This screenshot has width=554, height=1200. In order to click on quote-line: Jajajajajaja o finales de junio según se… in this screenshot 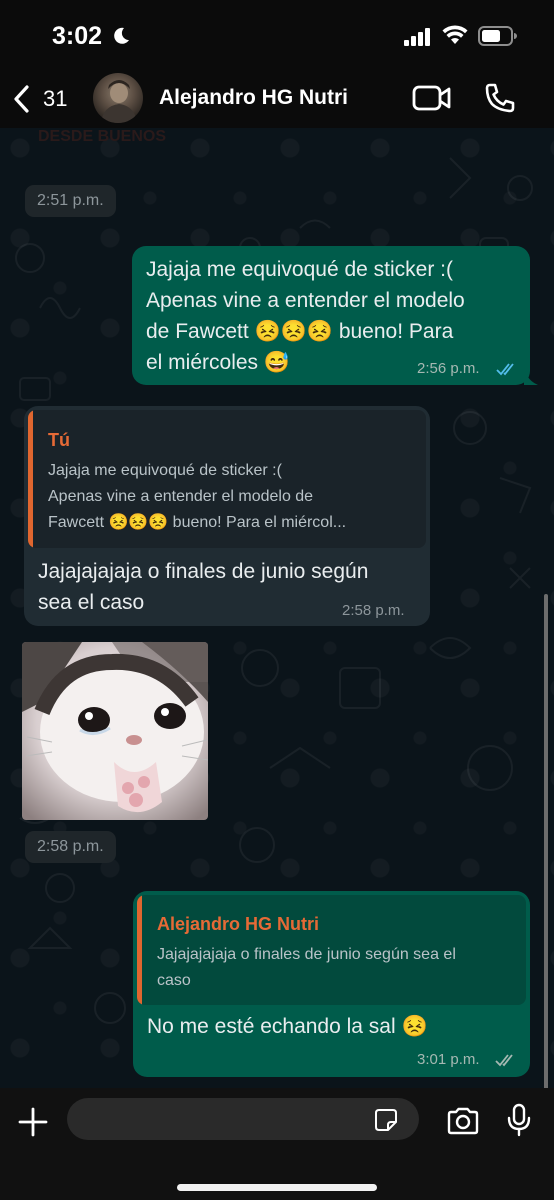, I will do `click(306, 954)`.